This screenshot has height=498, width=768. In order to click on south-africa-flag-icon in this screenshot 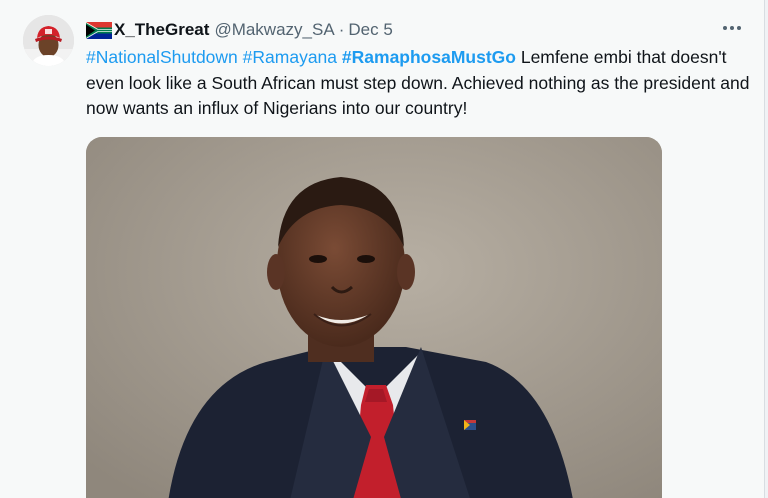, I will do `click(99, 30)`.